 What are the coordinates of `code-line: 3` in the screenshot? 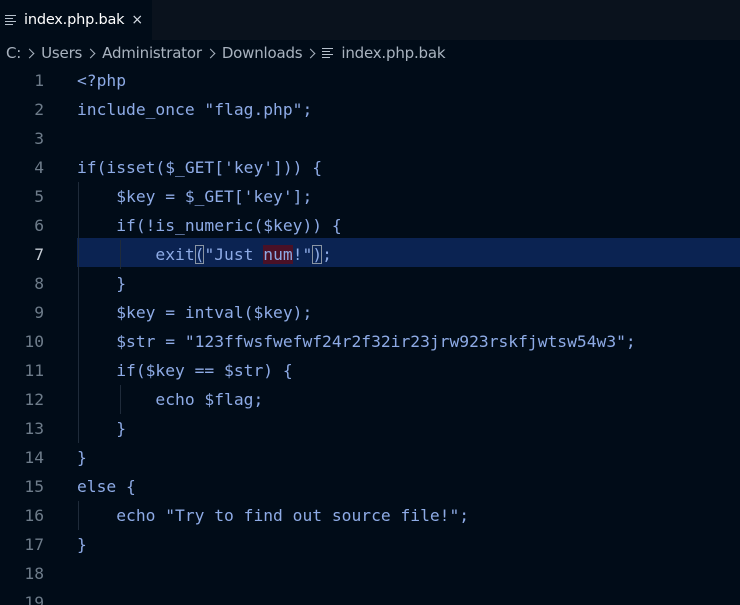 It's located at (370, 138).